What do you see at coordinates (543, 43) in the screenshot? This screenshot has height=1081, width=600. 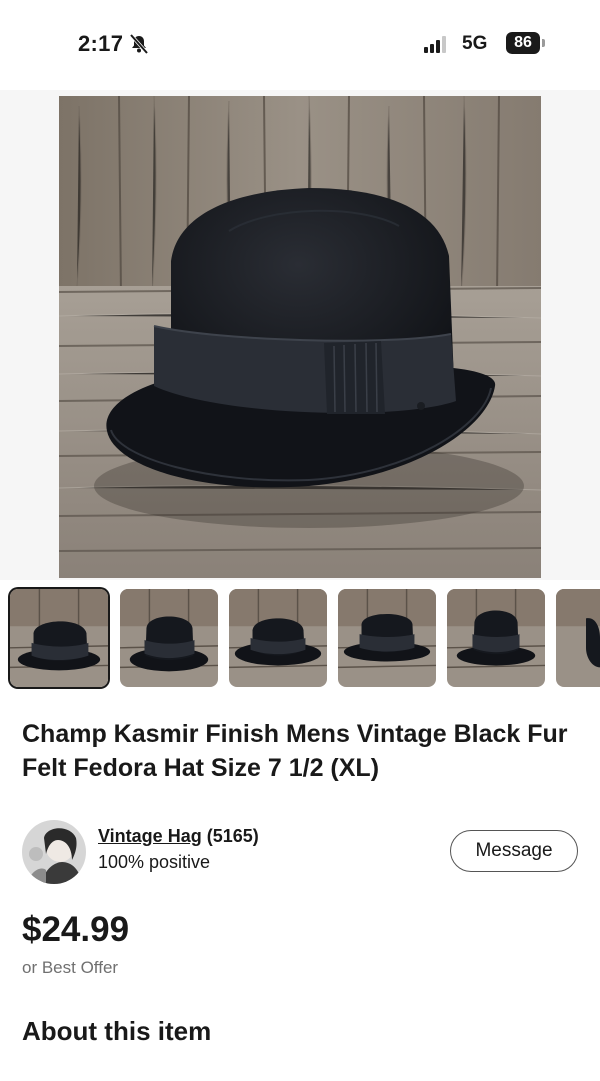 I see `battery-tip` at bounding box center [543, 43].